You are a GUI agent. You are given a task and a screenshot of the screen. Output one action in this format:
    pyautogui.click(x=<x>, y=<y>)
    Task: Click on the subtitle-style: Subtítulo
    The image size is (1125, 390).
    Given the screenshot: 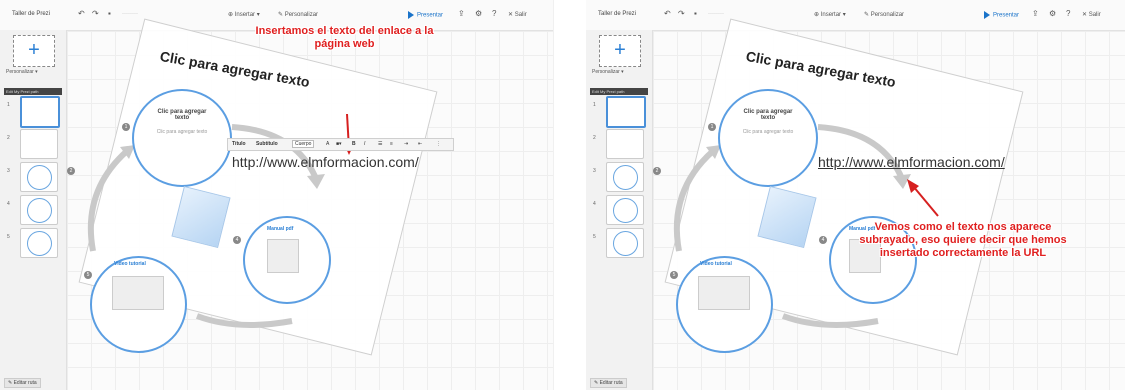 What is the action you would take?
    pyautogui.click(x=267, y=144)
    